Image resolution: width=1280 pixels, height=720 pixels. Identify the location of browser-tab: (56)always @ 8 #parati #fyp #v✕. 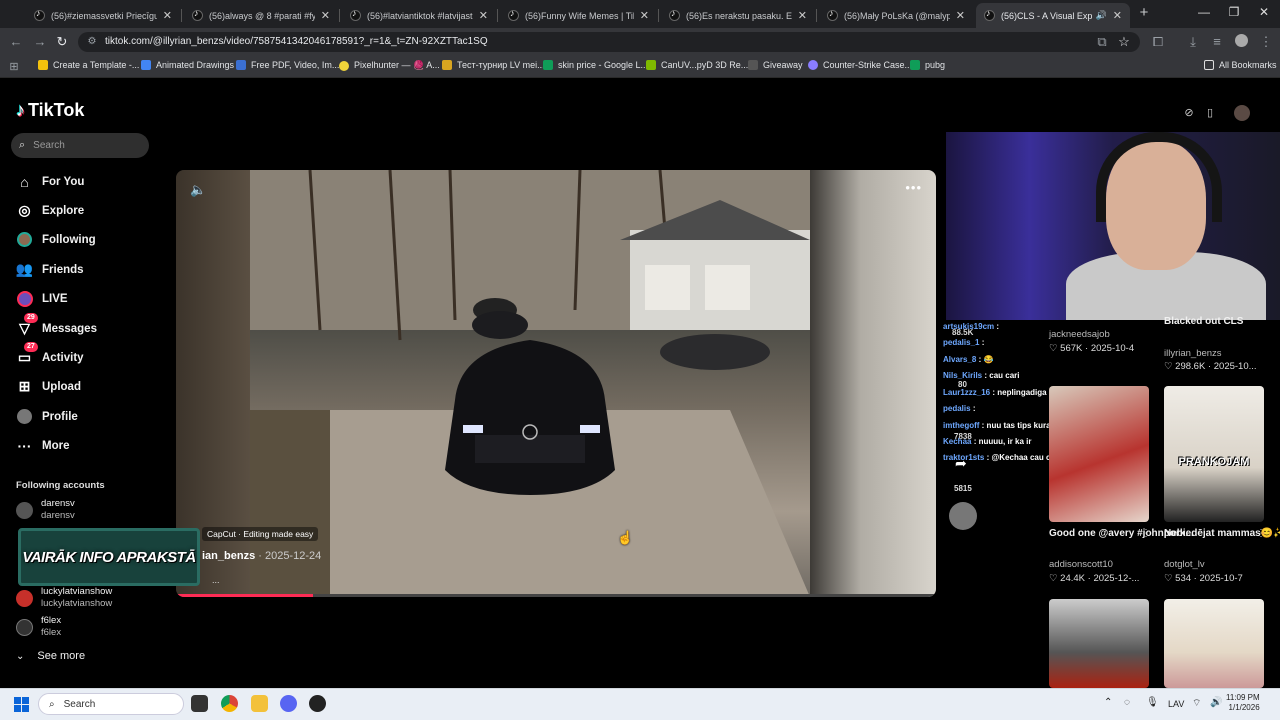
(261, 15).